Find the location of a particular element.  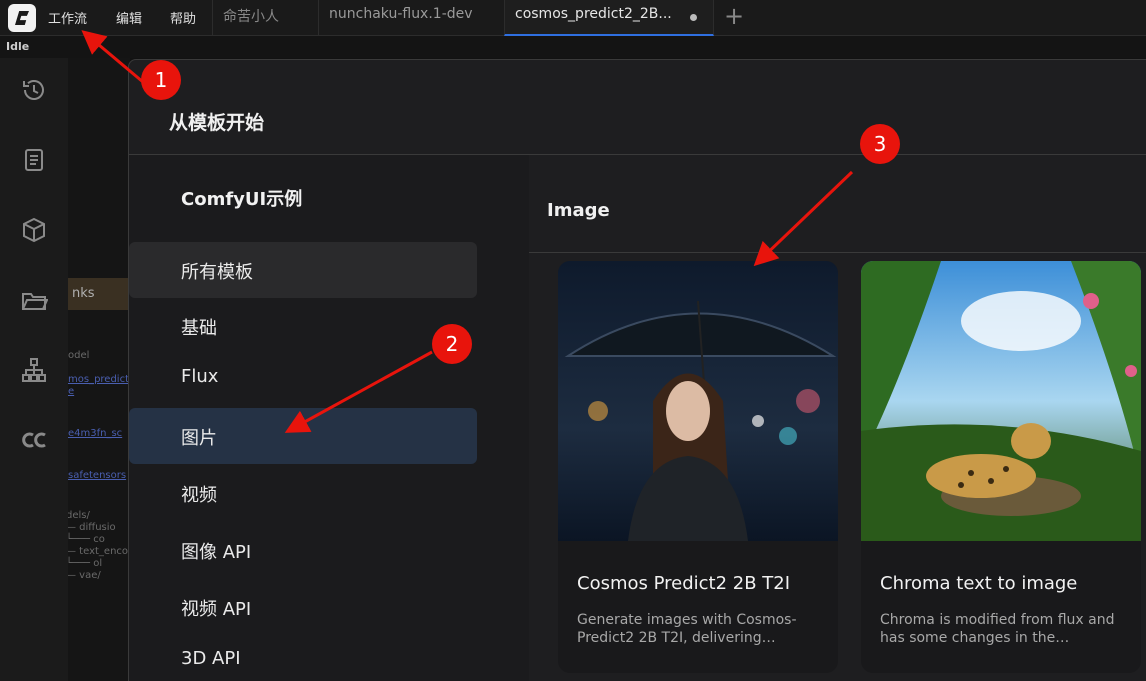

card-title: Cosmos Predict2 2B T2I is located at coordinates (684, 583).